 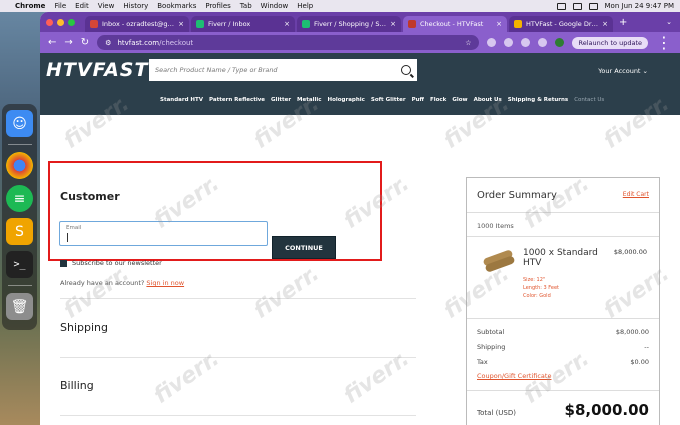 What do you see at coordinates (543, 42) in the screenshot?
I see `extensions-puzzle-icon` at bounding box center [543, 42].